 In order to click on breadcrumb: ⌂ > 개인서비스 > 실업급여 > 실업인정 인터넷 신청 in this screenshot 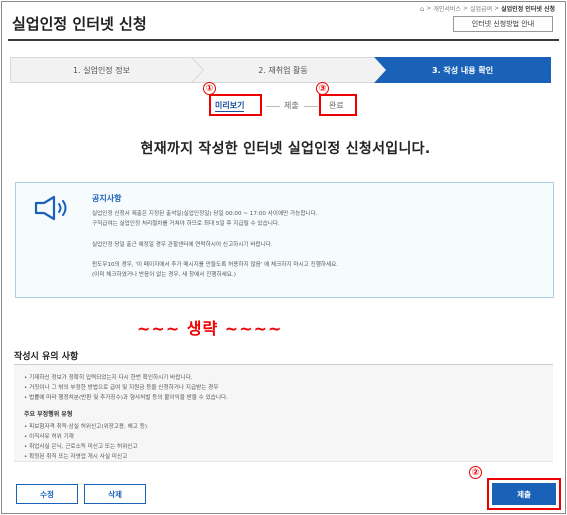, I will do `click(487, 9)`.